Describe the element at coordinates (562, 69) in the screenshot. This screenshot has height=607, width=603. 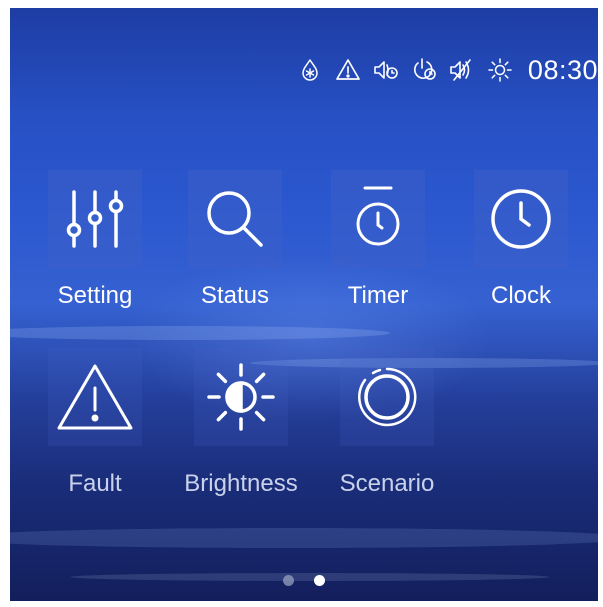
I see `clock-time: 08:30` at that location.